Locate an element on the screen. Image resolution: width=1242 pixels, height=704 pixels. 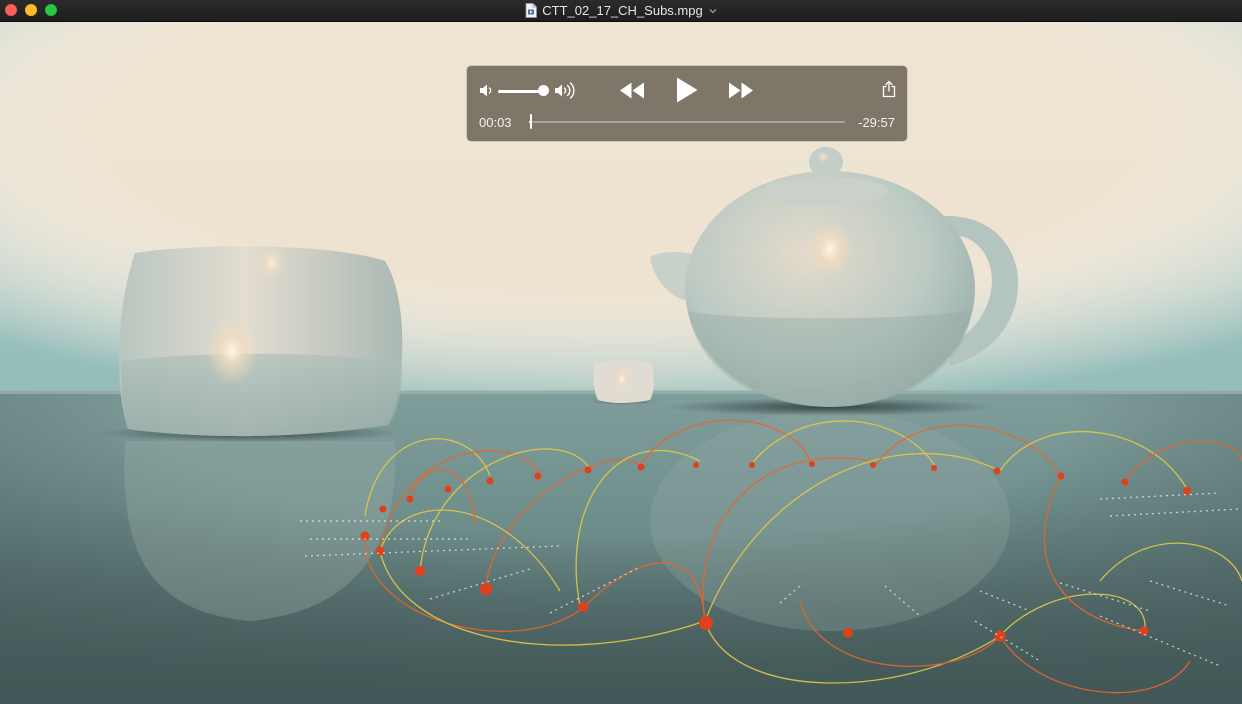
document-icon is located at coordinates (531, 10).